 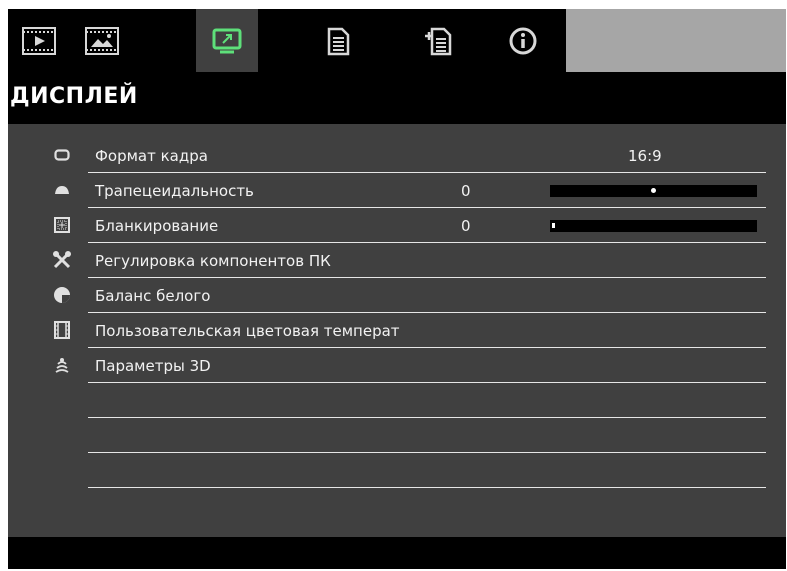 I want to click on settings-doc-plus-icon, so click(x=438, y=41).